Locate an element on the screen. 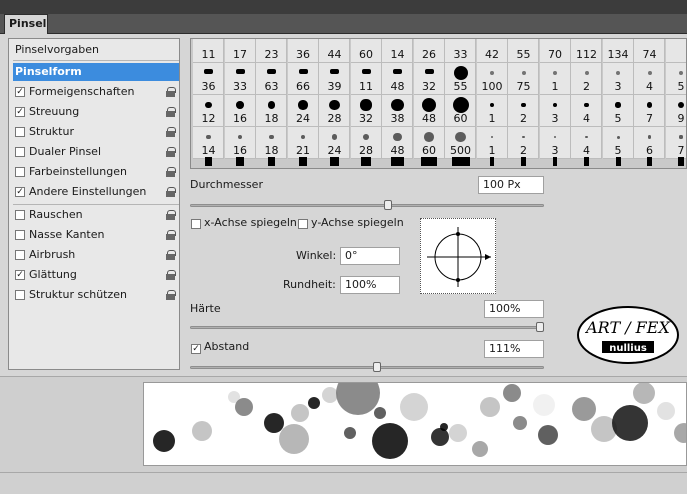 Image resolution: width=687 pixels, height=494 pixels. brush-tip-cell: 63 is located at coordinates (271, 79).